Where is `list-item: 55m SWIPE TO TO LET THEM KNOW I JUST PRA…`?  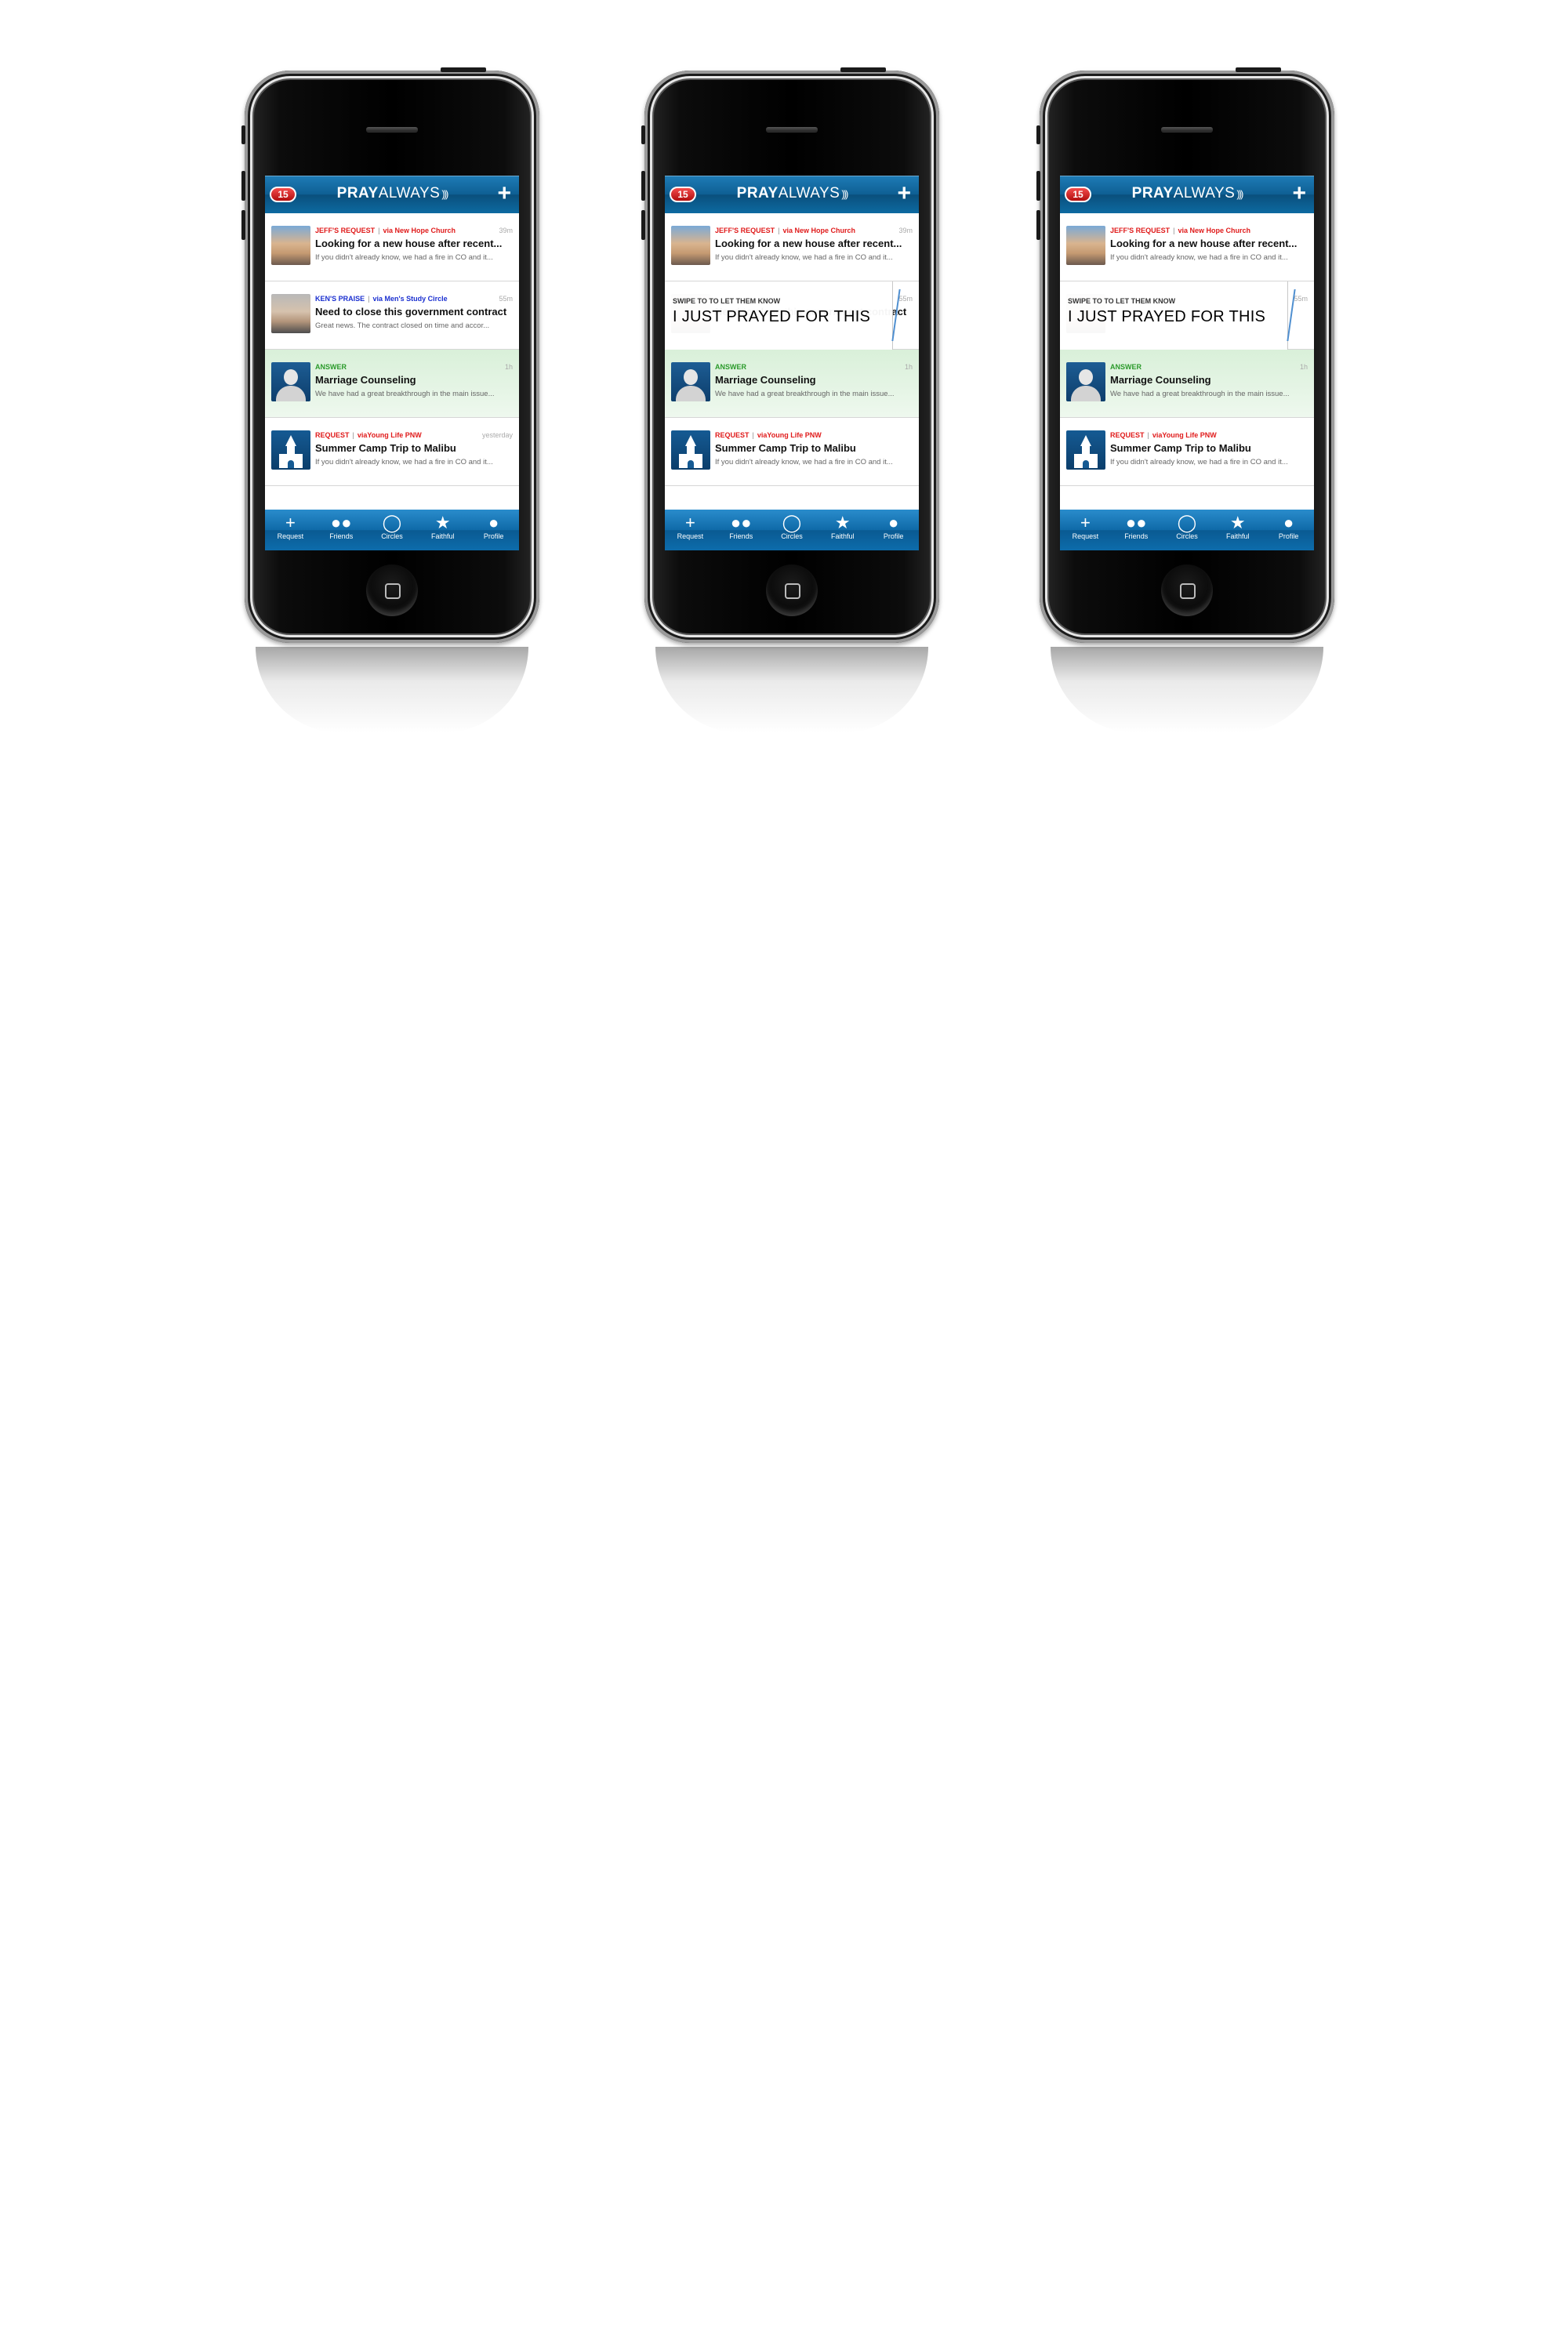 list-item: 55m SWIPE TO TO LET THEM KNOW I JUST PRA… is located at coordinates (1187, 315).